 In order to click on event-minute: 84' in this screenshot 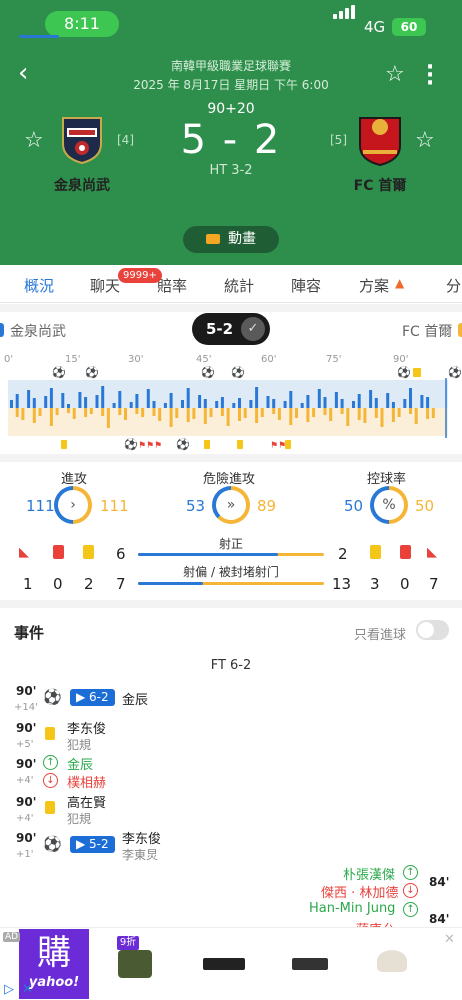, I will do `click(439, 919)`.